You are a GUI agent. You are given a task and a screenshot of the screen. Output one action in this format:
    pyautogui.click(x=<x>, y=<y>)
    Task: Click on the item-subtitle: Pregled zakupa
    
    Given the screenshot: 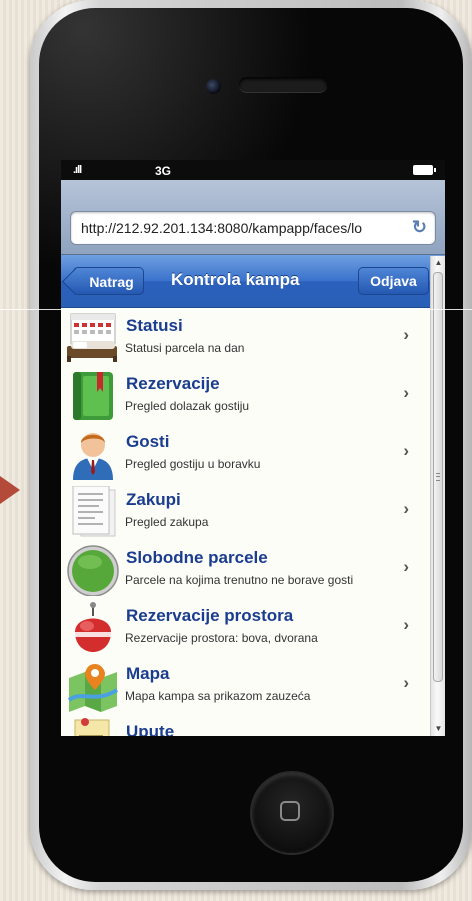 What is the action you would take?
    pyautogui.click(x=167, y=522)
    